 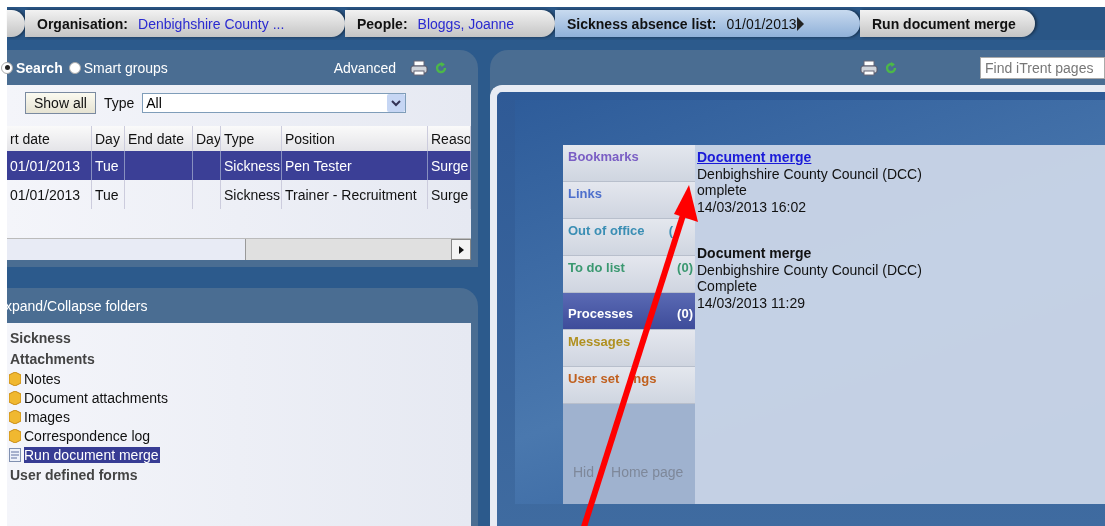 I want to click on table-cell: Pen Tester, so click(x=355, y=165).